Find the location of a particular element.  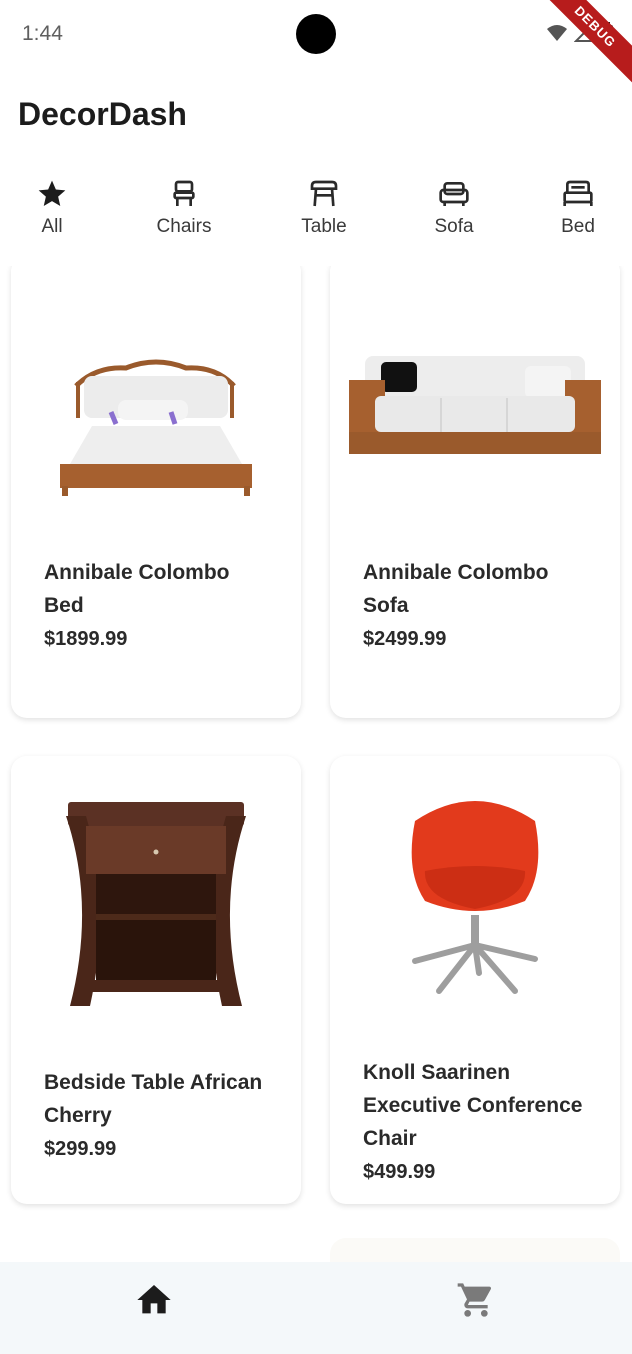

wifi-icon is located at coordinates (557, 33).